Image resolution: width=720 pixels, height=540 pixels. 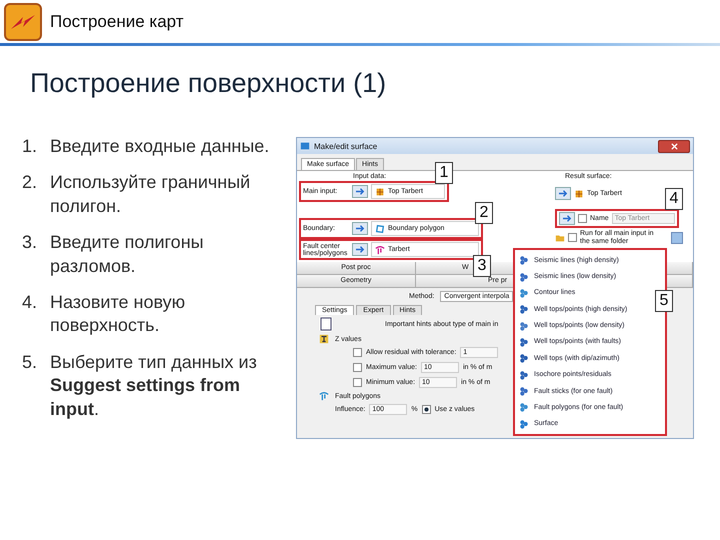 What do you see at coordinates (324, 339) in the screenshot?
I see `z-values-icon` at bounding box center [324, 339].